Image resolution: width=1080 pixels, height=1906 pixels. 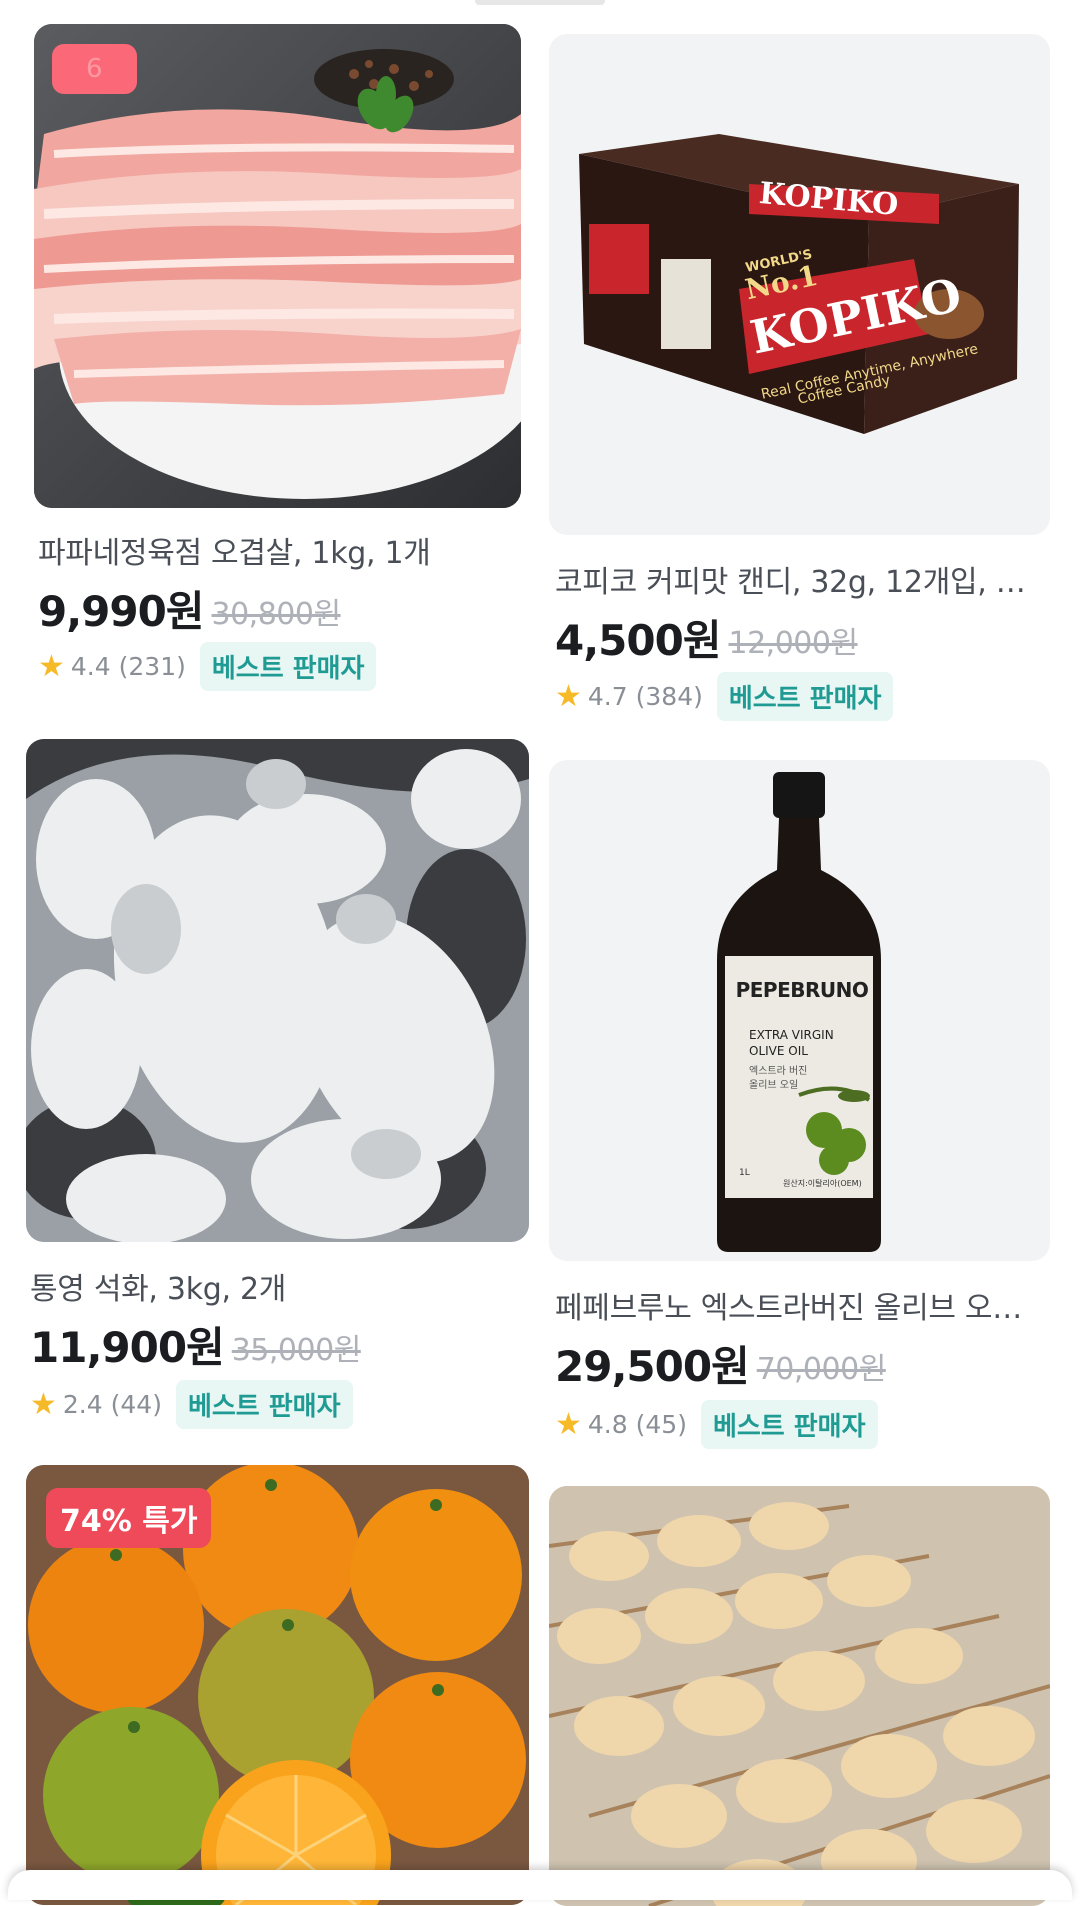 What do you see at coordinates (638, 640) in the screenshot?
I see `sale-price: 4,500원` at bounding box center [638, 640].